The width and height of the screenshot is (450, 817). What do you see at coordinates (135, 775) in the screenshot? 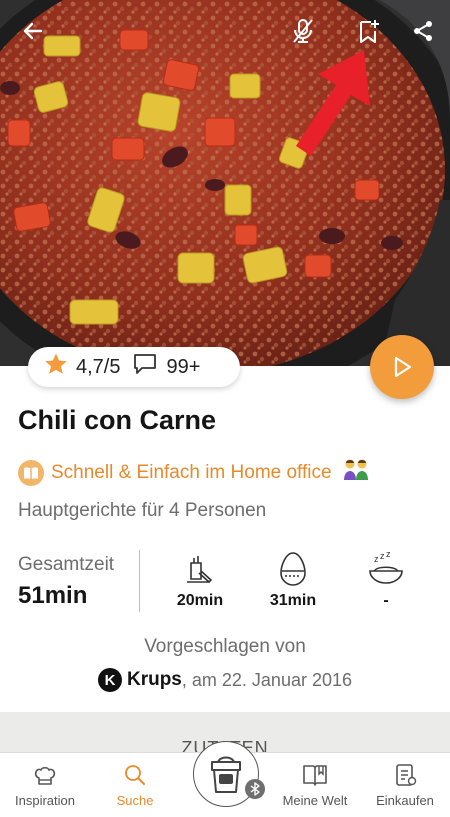
I see `search-icon` at bounding box center [135, 775].